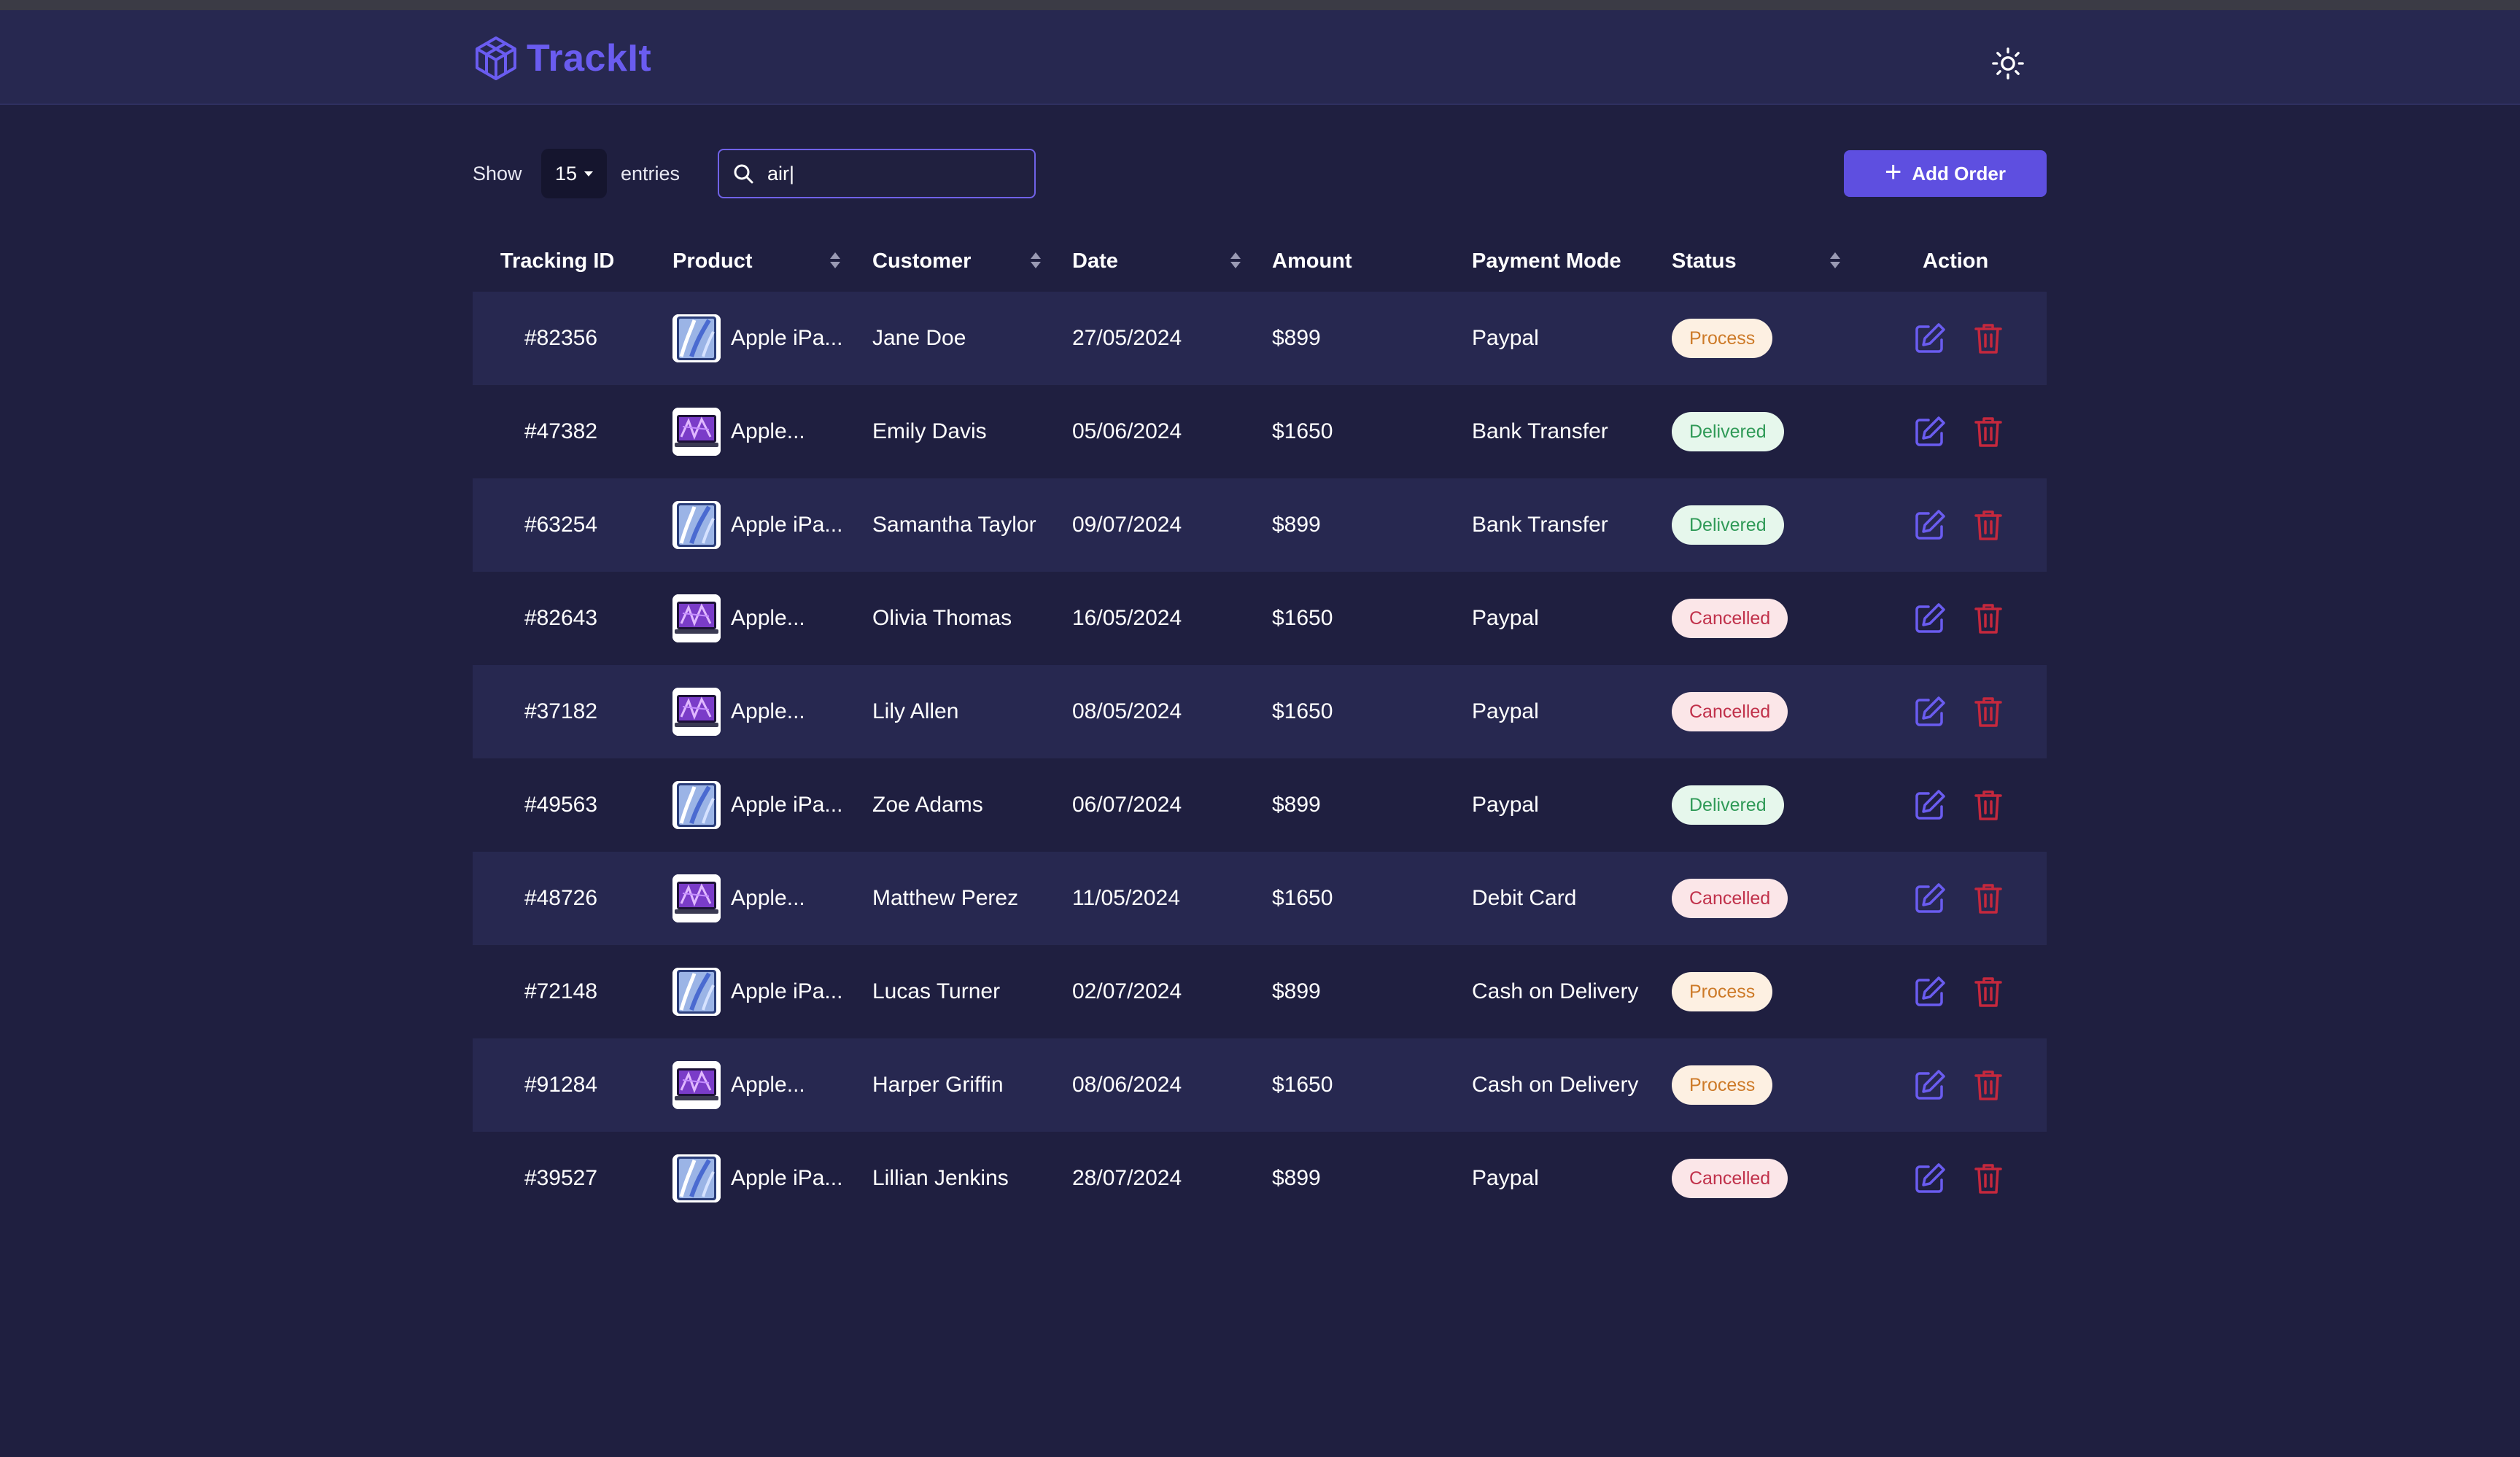  I want to click on customer-name: Jane Doe, so click(919, 338).